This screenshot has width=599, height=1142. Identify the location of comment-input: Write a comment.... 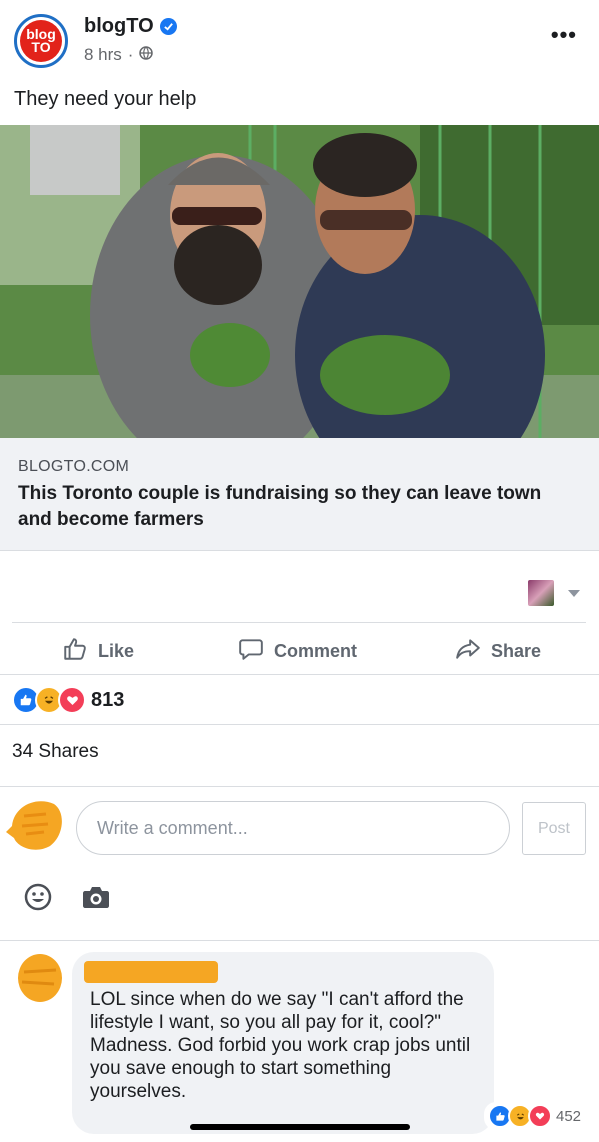
(293, 828).